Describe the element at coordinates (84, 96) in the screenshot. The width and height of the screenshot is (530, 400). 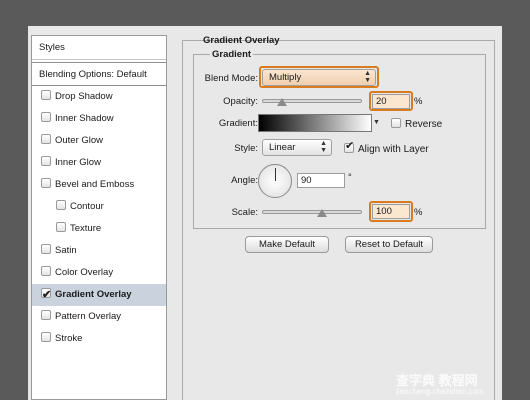
I see `sidebar-item-label: Drop Shadow` at that location.